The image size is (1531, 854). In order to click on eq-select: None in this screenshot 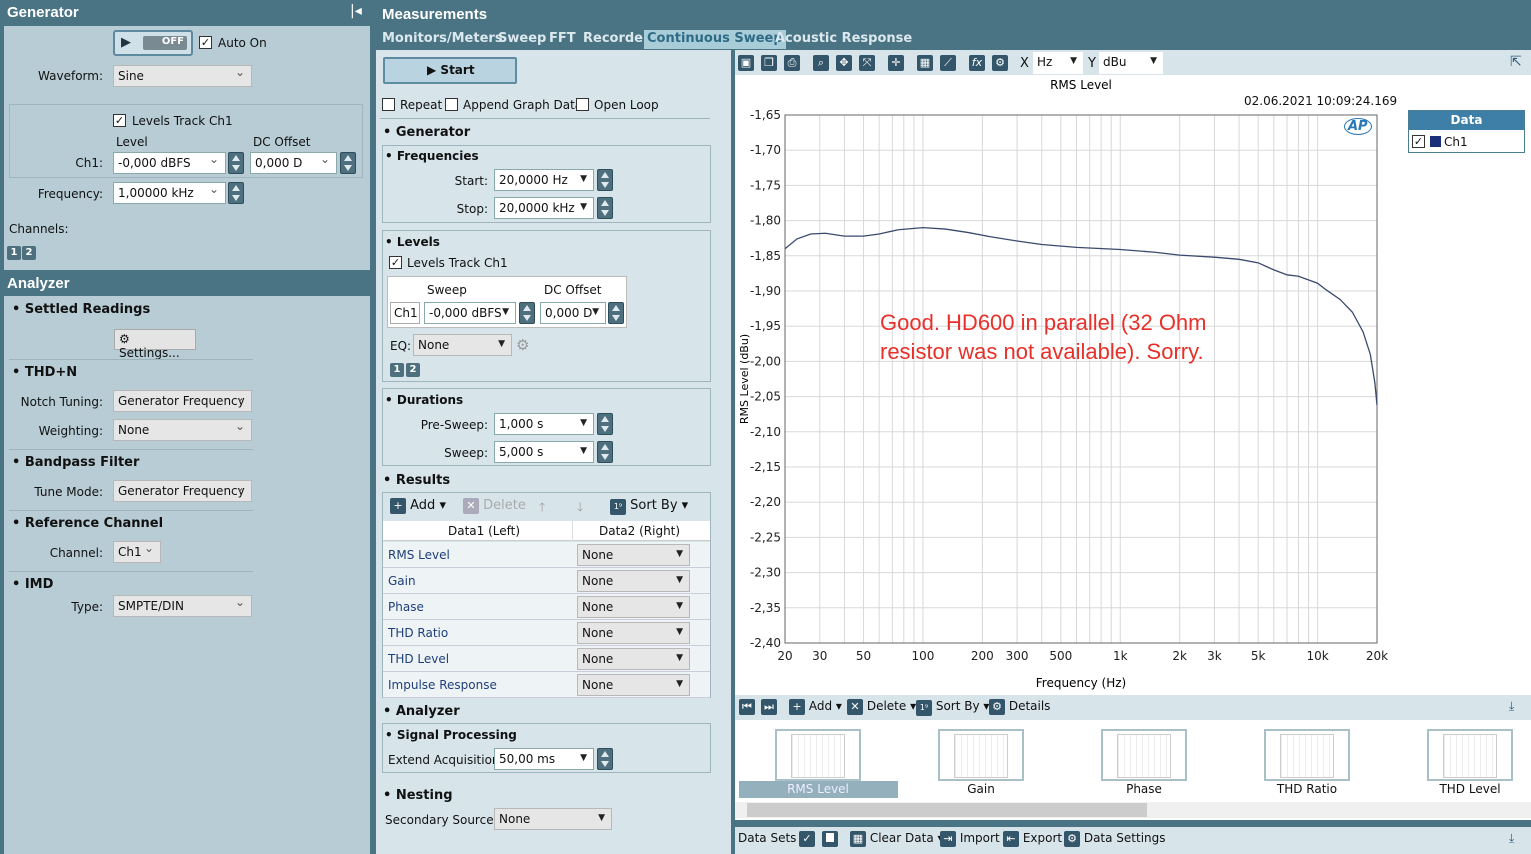, I will do `click(462, 345)`.